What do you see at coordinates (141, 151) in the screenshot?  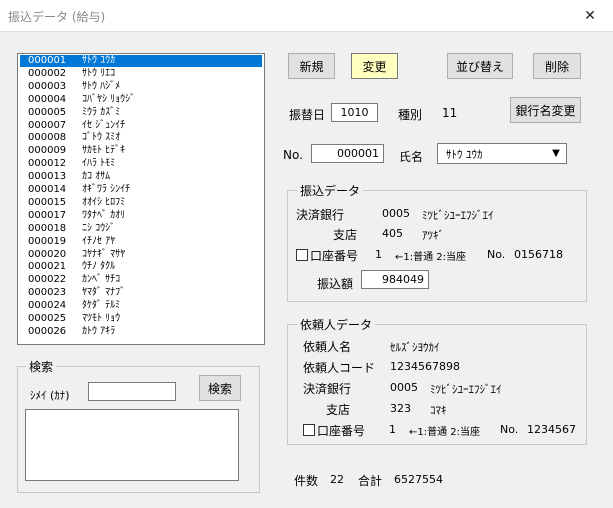 I see `list-item: 000009 ｻｶﾓﾄ ﾋﾃﾞｷ` at bounding box center [141, 151].